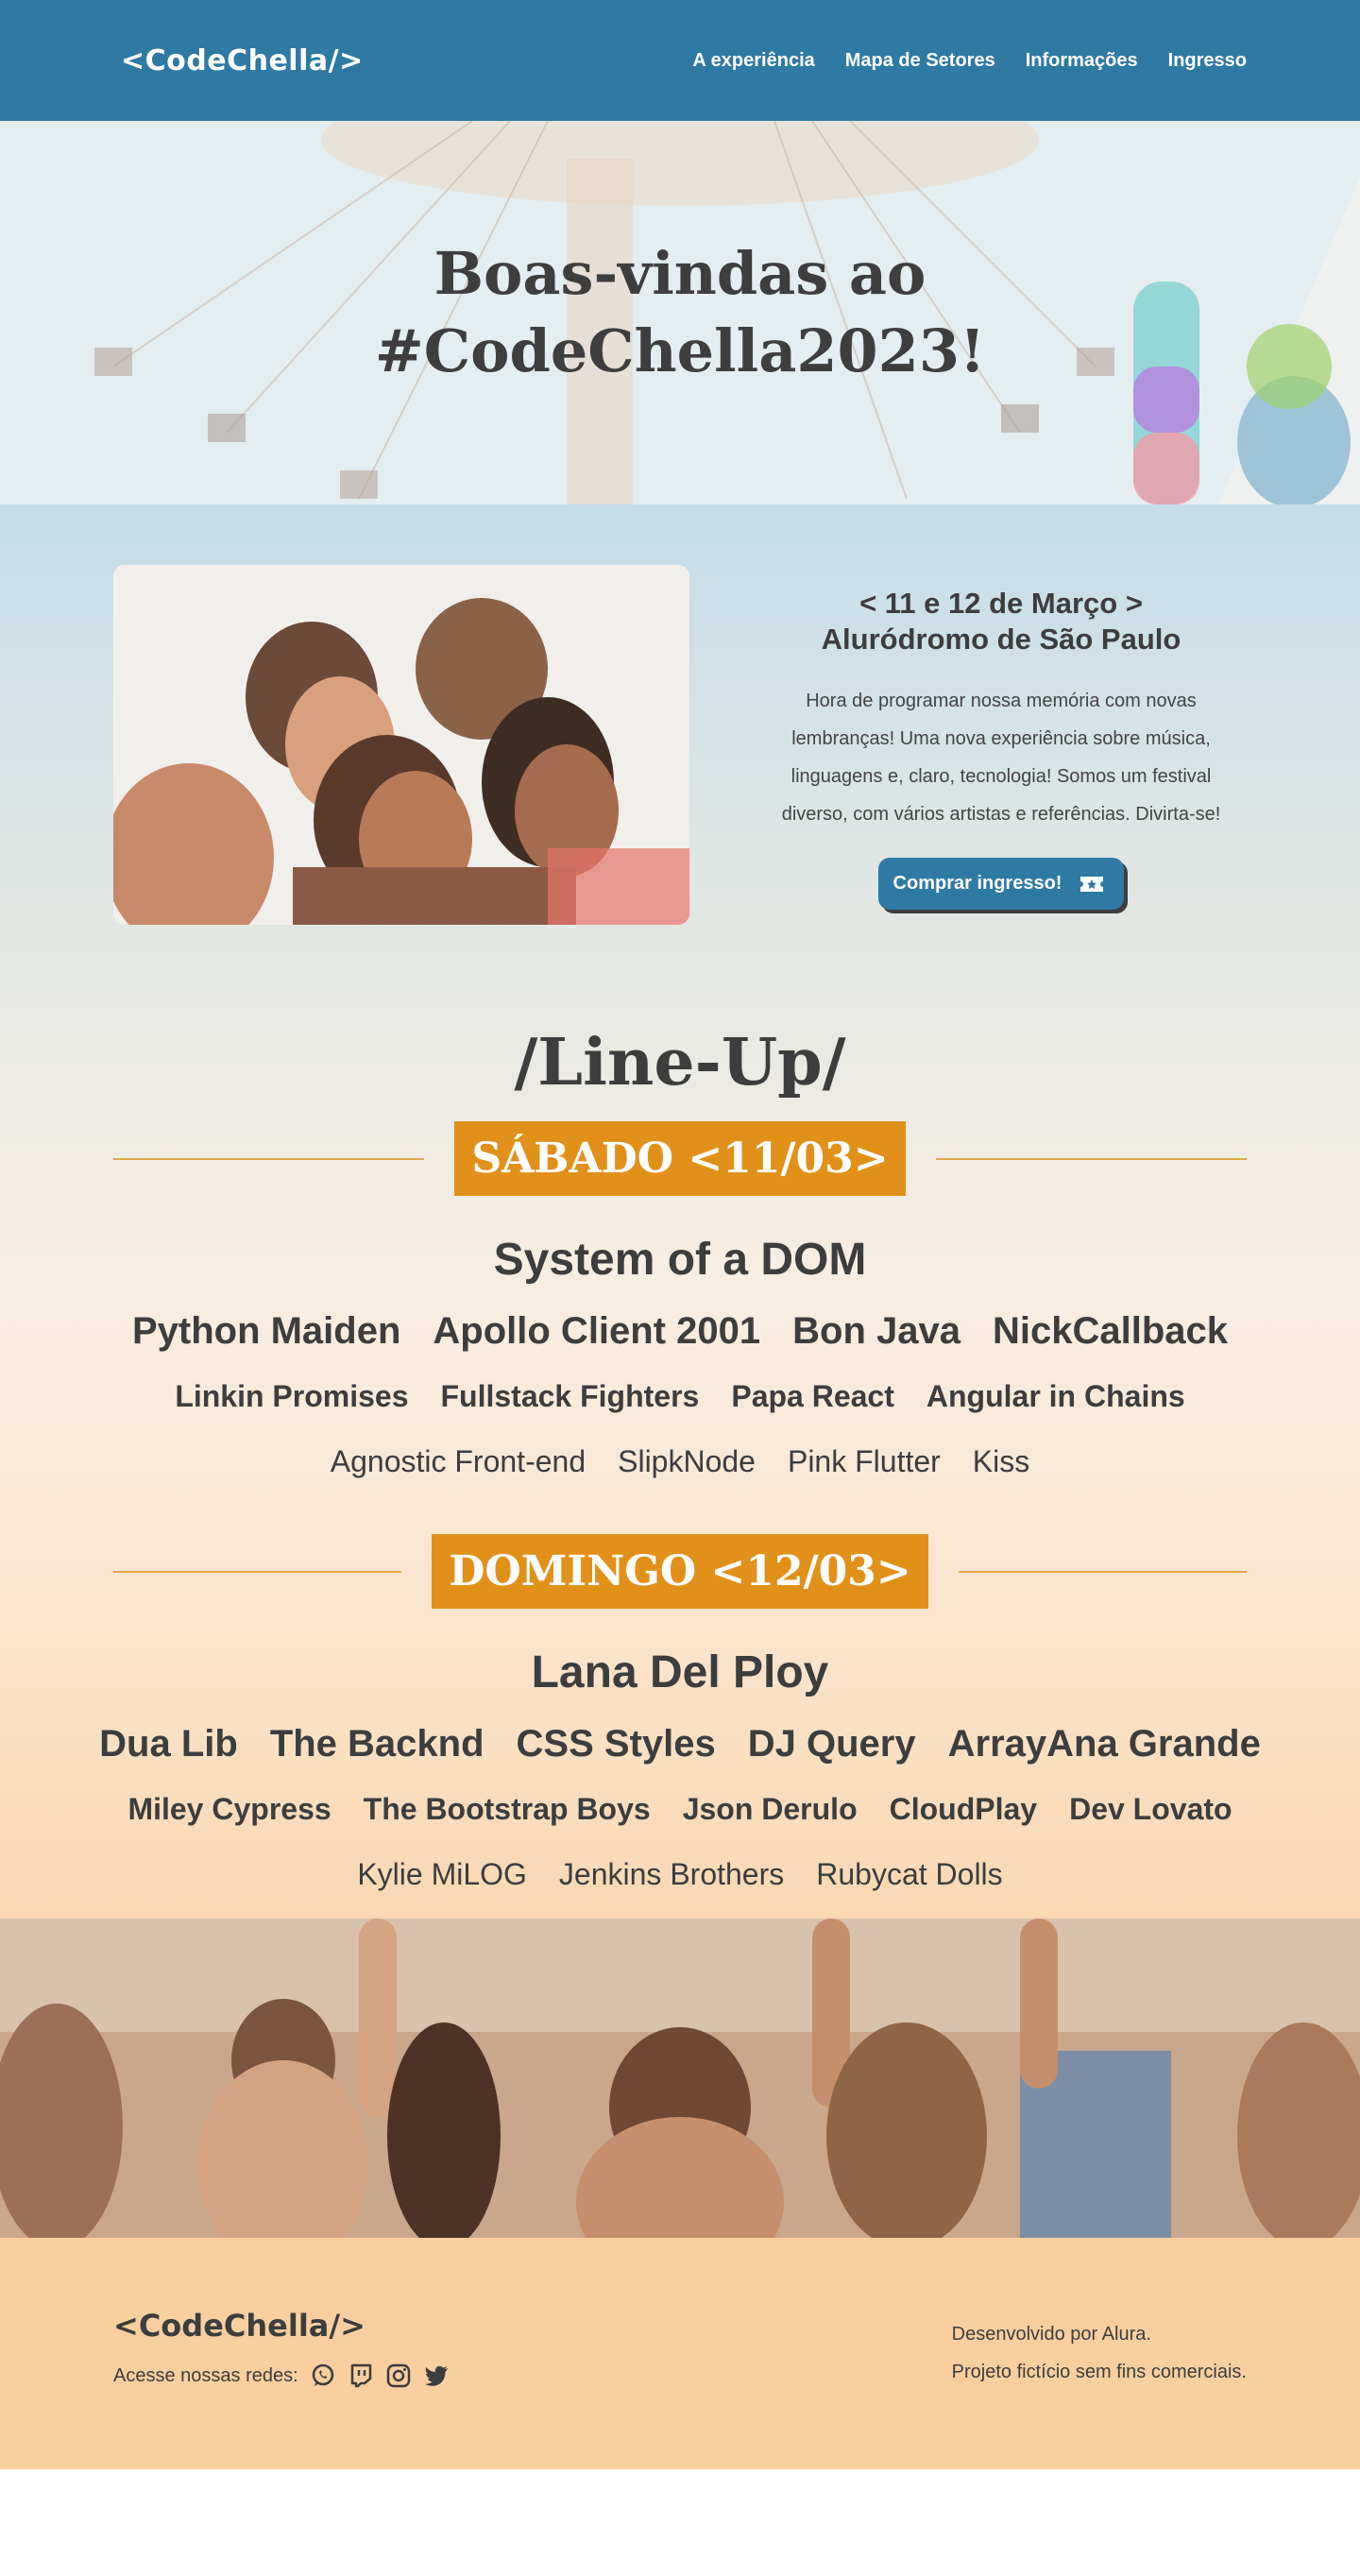 The image size is (1360, 2576). Describe the element at coordinates (507, 1809) in the screenshot. I see `artist-name: The Bootstrap Boys` at that location.